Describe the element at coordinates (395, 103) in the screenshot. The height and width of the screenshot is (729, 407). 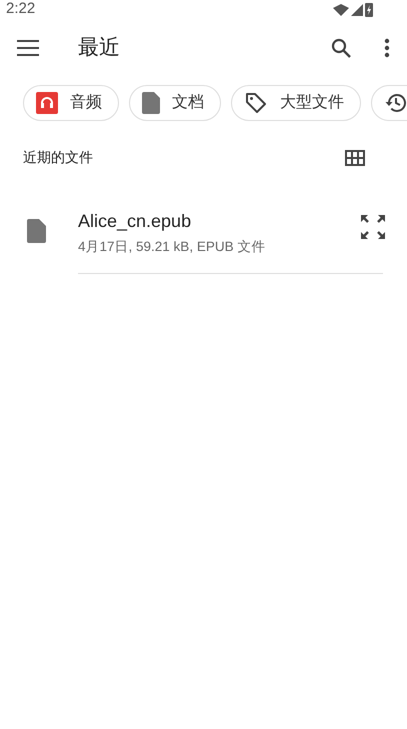
I see `history-icon` at that location.